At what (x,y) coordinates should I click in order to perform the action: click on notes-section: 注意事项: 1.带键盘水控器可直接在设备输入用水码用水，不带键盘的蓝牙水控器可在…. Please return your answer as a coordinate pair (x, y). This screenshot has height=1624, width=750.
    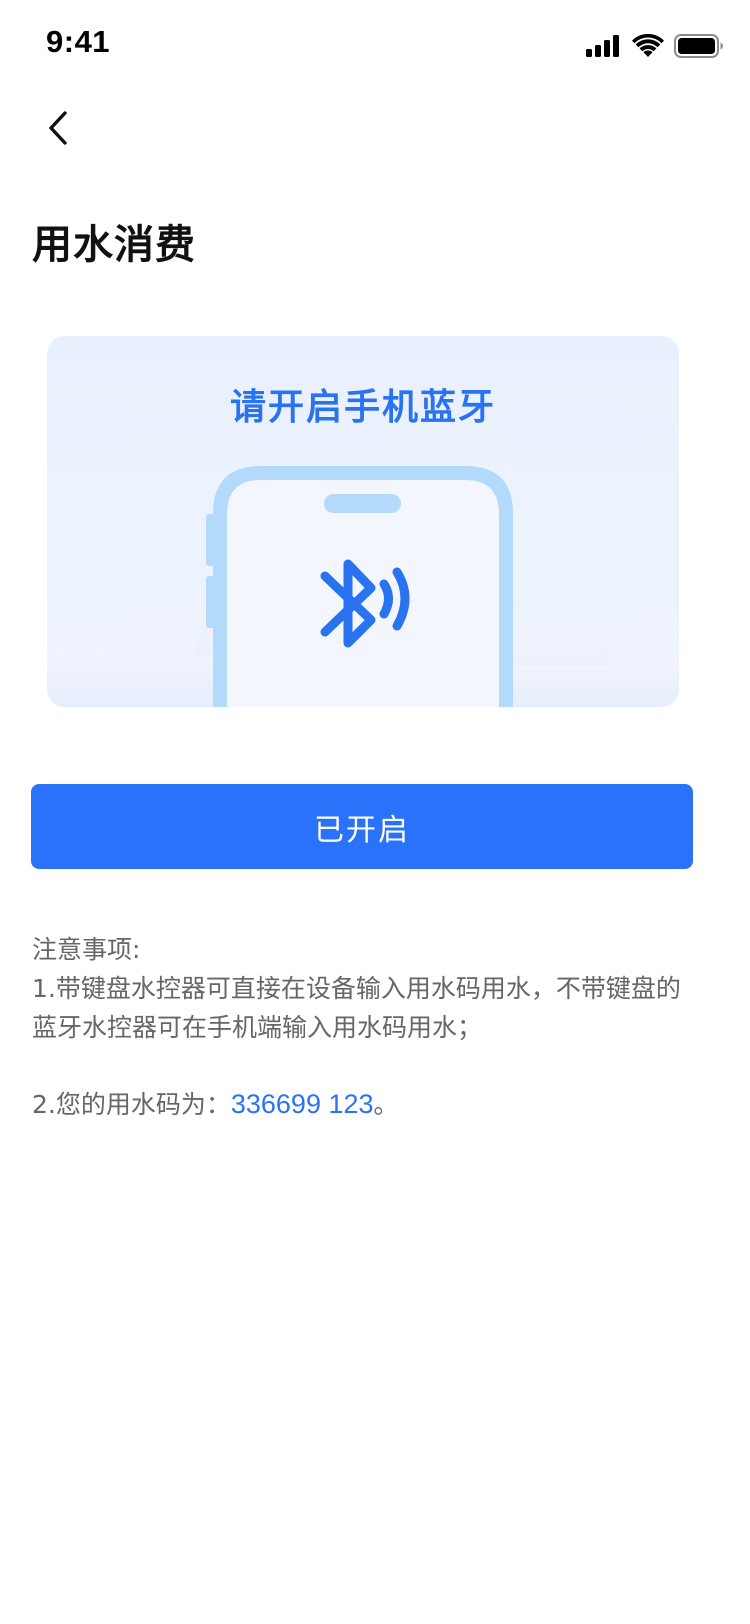
    Looking at the image, I should click on (363, 1027).